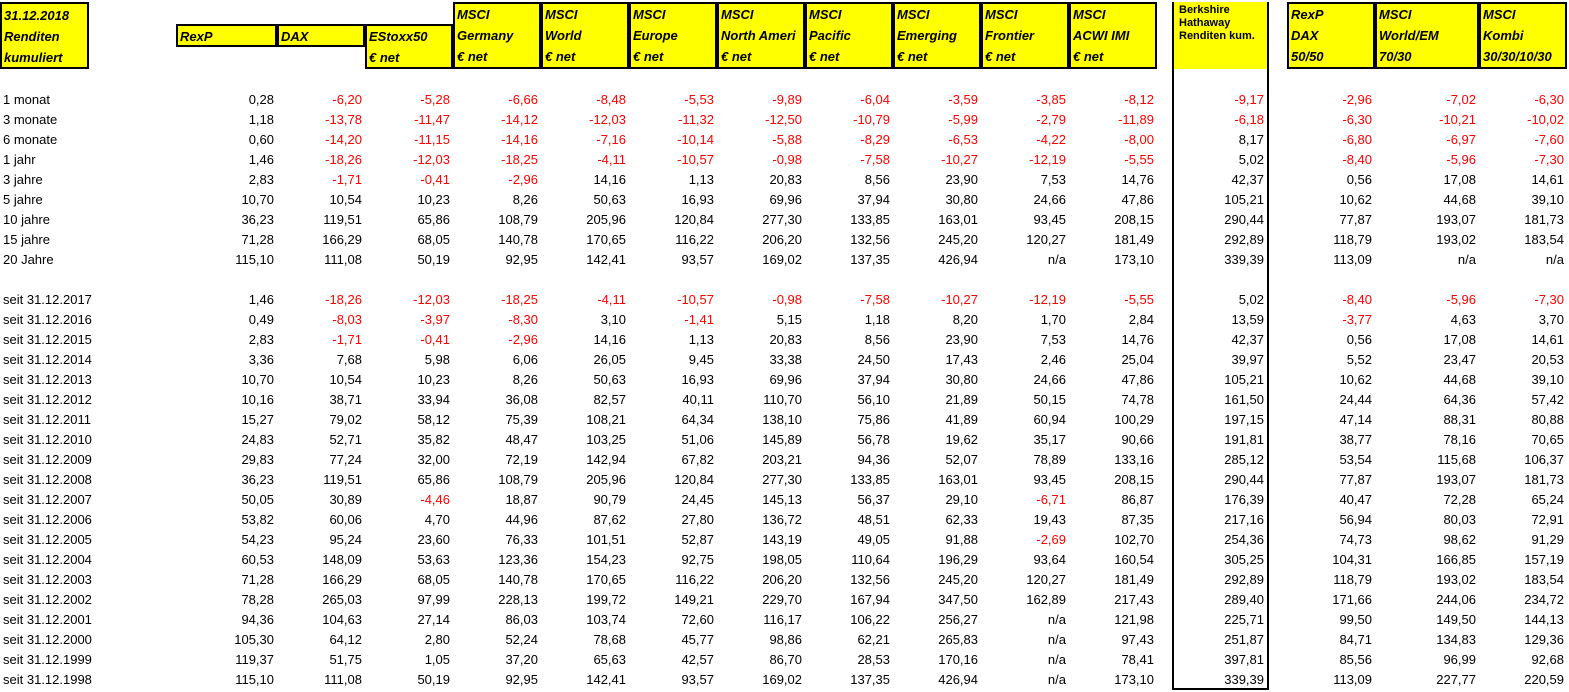 Image resolution: width=1569 pixels, height=692 pixels. I want to click on row-label: seit 31.12.2014, so click(88, 360).